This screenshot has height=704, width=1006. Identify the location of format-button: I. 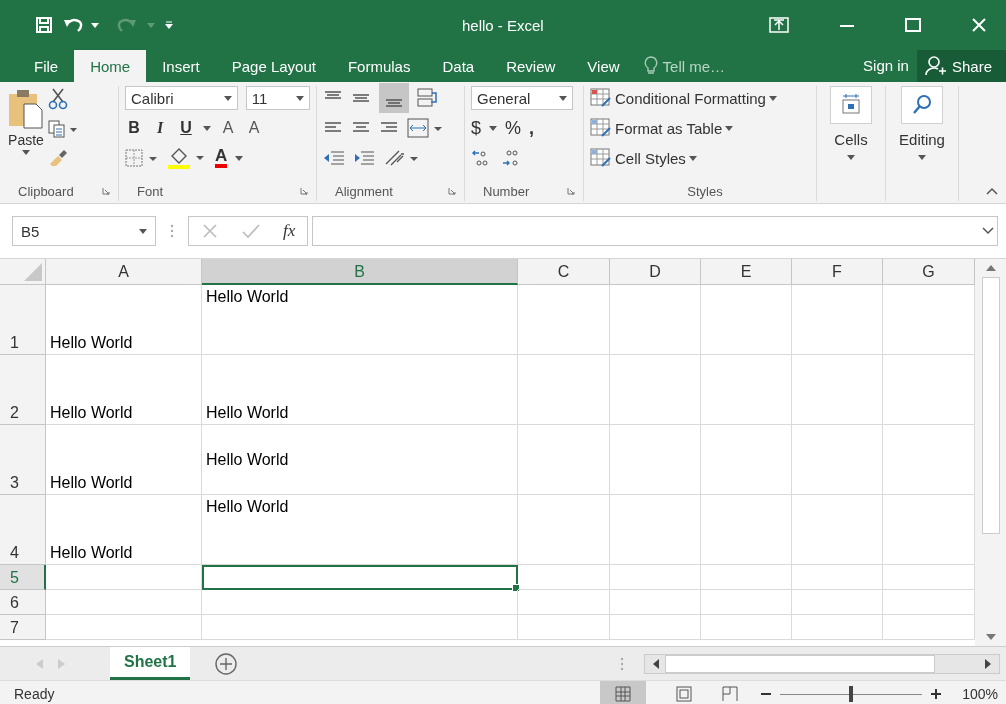
(160, 128).